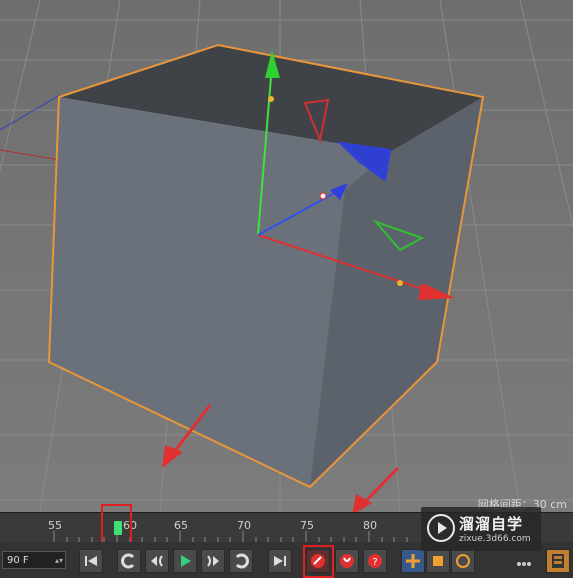 This screenshot has width=573, height=578. What do you see at coordinates (307, 525) in the screenshot?
I see `tick-label: 75` at bounding box center [307, 525].